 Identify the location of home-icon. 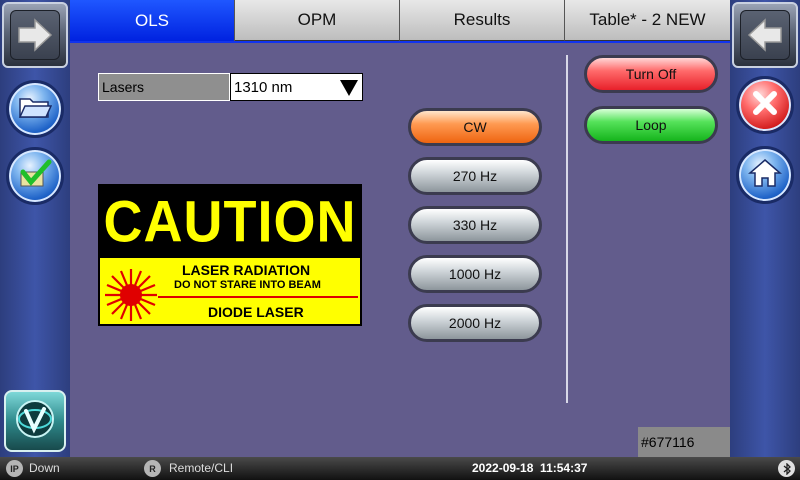
(765, 175).